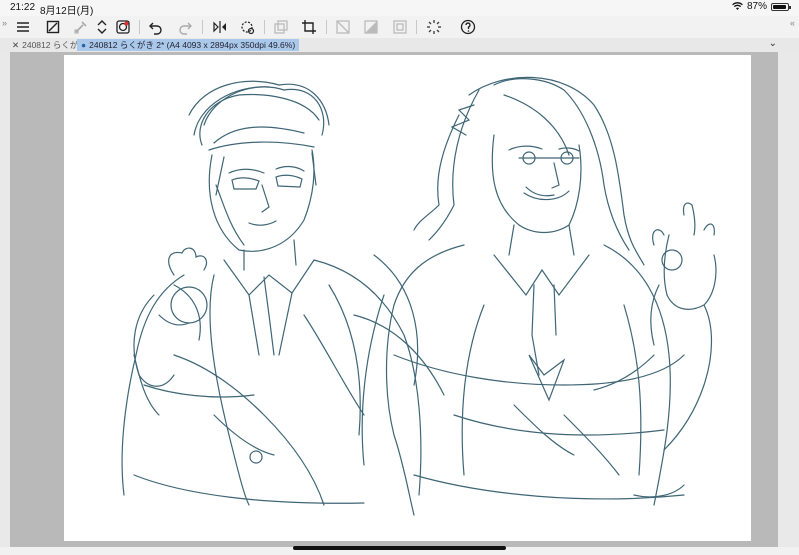 This screenshot has height=555, width=799. Describe the element at coordinates (15, 45) in the screenshot. I see `close-icon: ✕` at that location.